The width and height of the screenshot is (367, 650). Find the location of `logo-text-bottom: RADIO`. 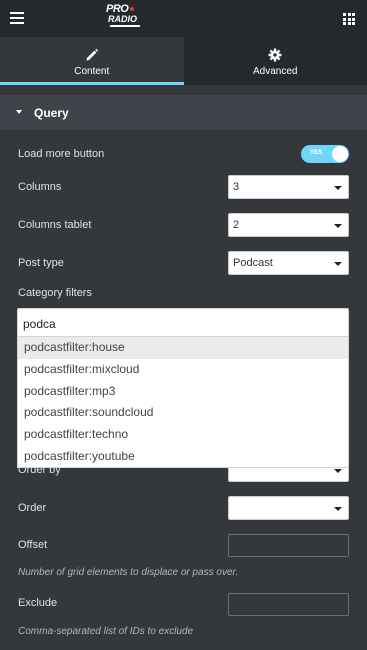

logo-text-bottom: RADIO is located at coordinates (122, 19).